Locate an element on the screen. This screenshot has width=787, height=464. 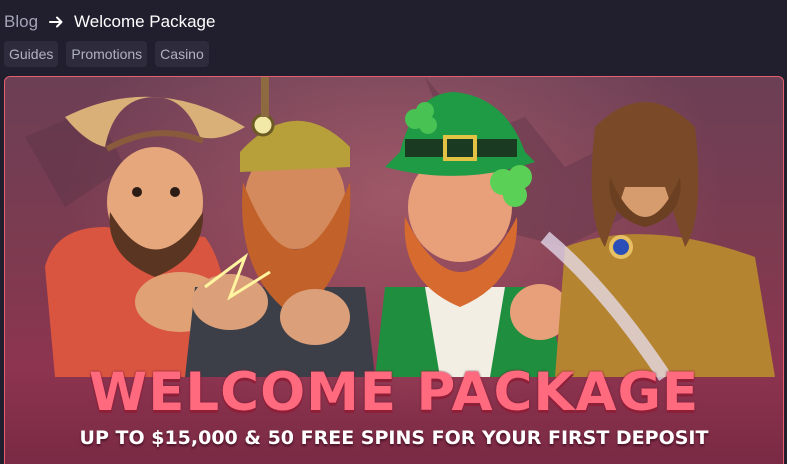
breadcrumb: Blog Welcome Package is located at coordinates (109, 22).